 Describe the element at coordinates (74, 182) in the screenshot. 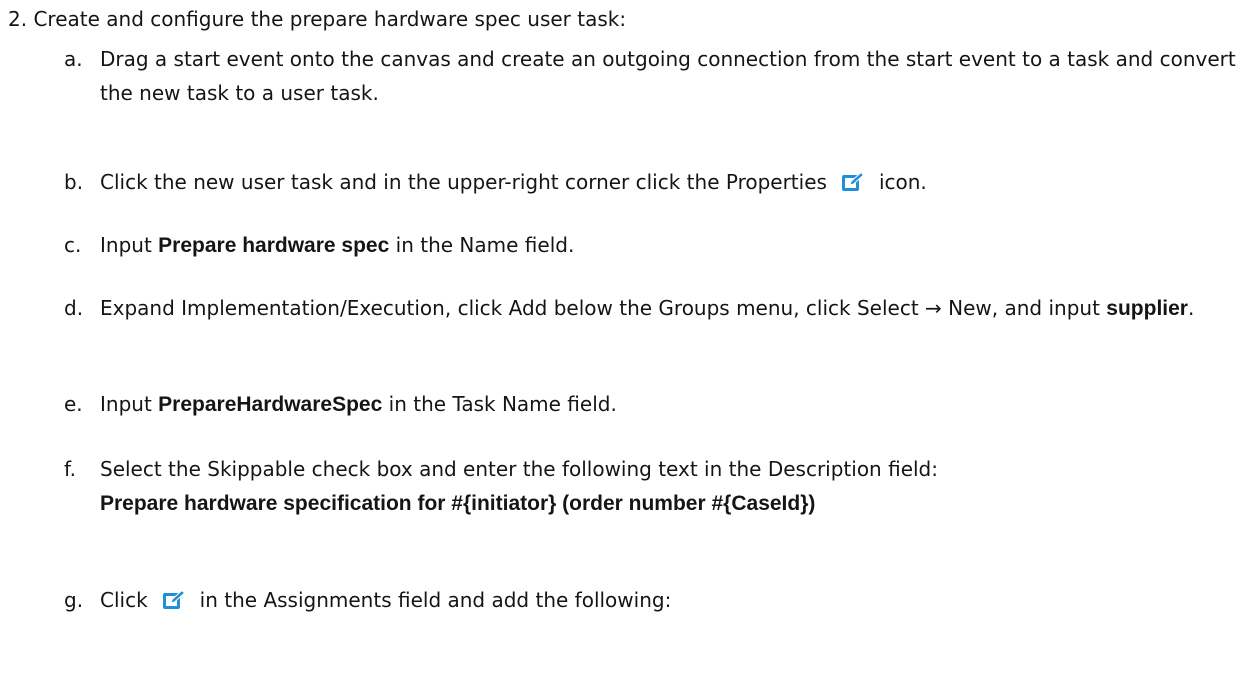

I see `substep-marker: b.` at that location.